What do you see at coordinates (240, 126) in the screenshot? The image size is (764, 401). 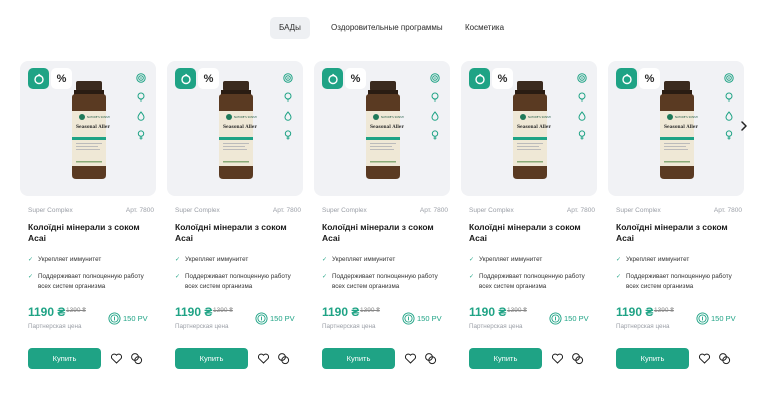 I see `svg-text: Seasonal Allergy` at bounding box center [240, 126].